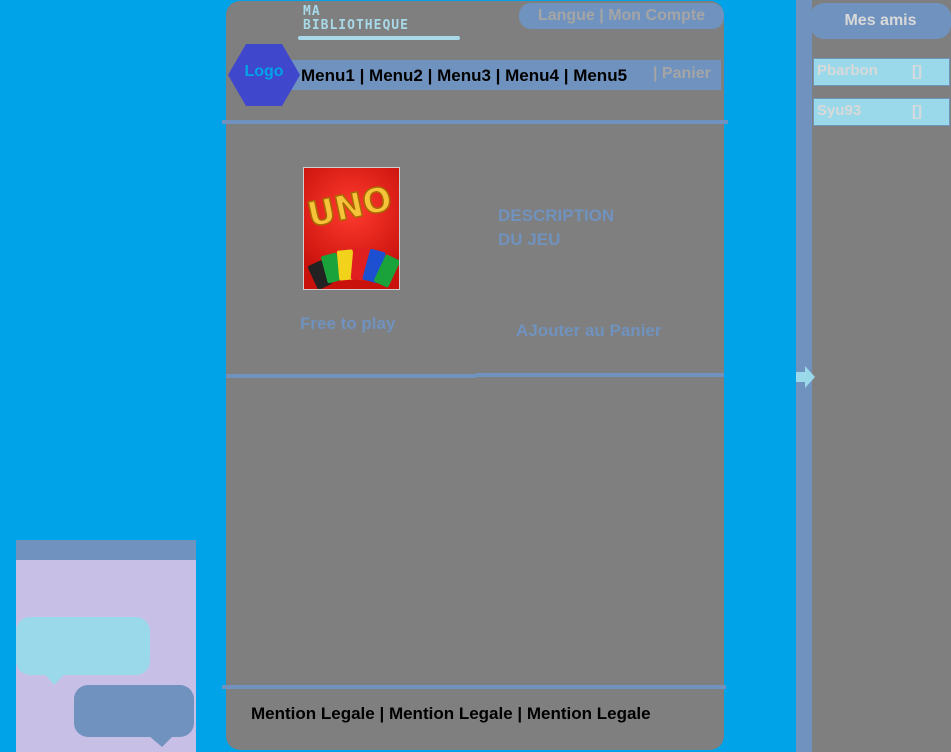  I want to click on nav-menu-list: Menu1 | Menu2 | Menu3 | Menu4 | Menu5, so click(464, 76).